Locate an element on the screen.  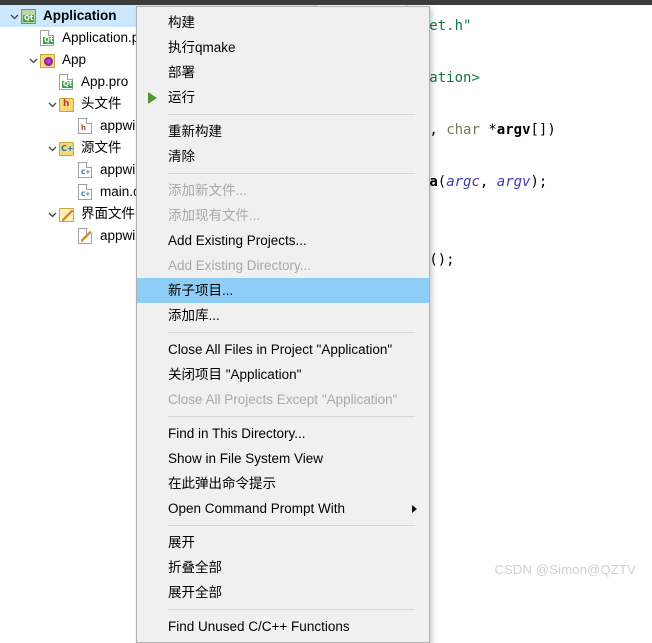
qt-project-icon: Qt is located at coordinates (29, 16).